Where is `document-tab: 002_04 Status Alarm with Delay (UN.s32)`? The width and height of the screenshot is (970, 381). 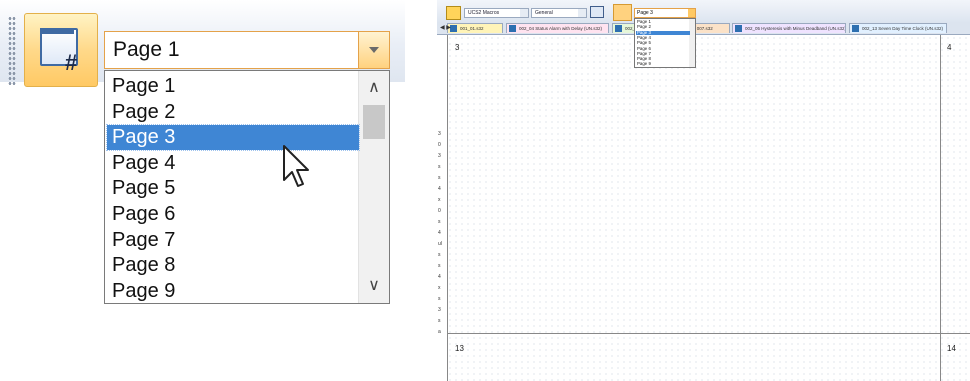
document-tab: 002_04 Status Alarm with Delay (UN.s32) is located at coordinates (557, 28).